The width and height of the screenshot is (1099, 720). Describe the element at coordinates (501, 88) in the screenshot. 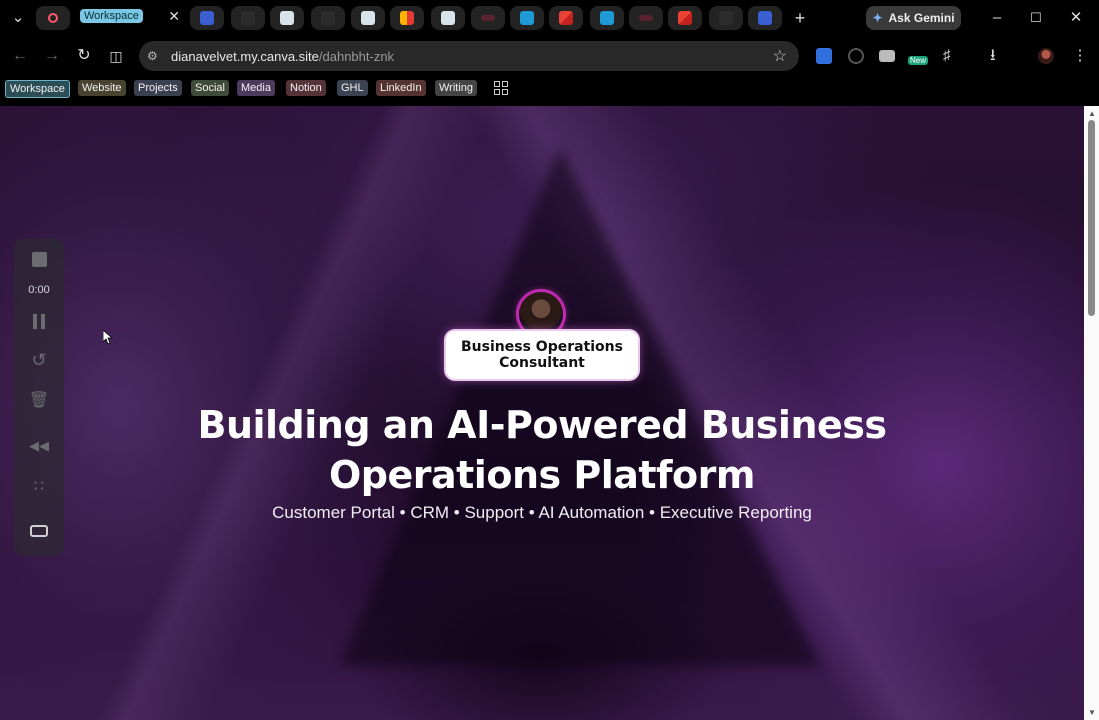

I see `apps-grid-icon` at that location.